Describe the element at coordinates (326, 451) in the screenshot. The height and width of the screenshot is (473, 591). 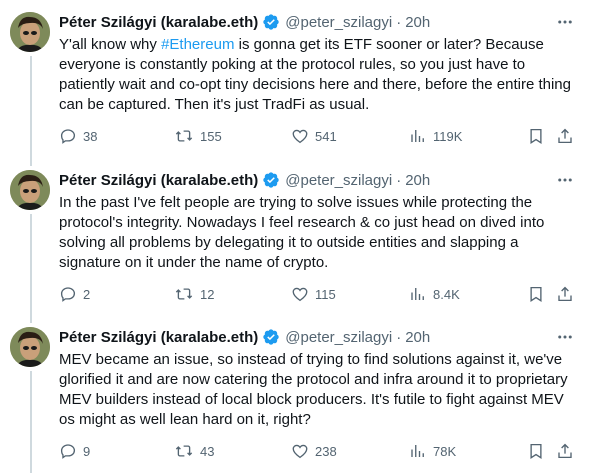
I see `like-count: 238` at that location.